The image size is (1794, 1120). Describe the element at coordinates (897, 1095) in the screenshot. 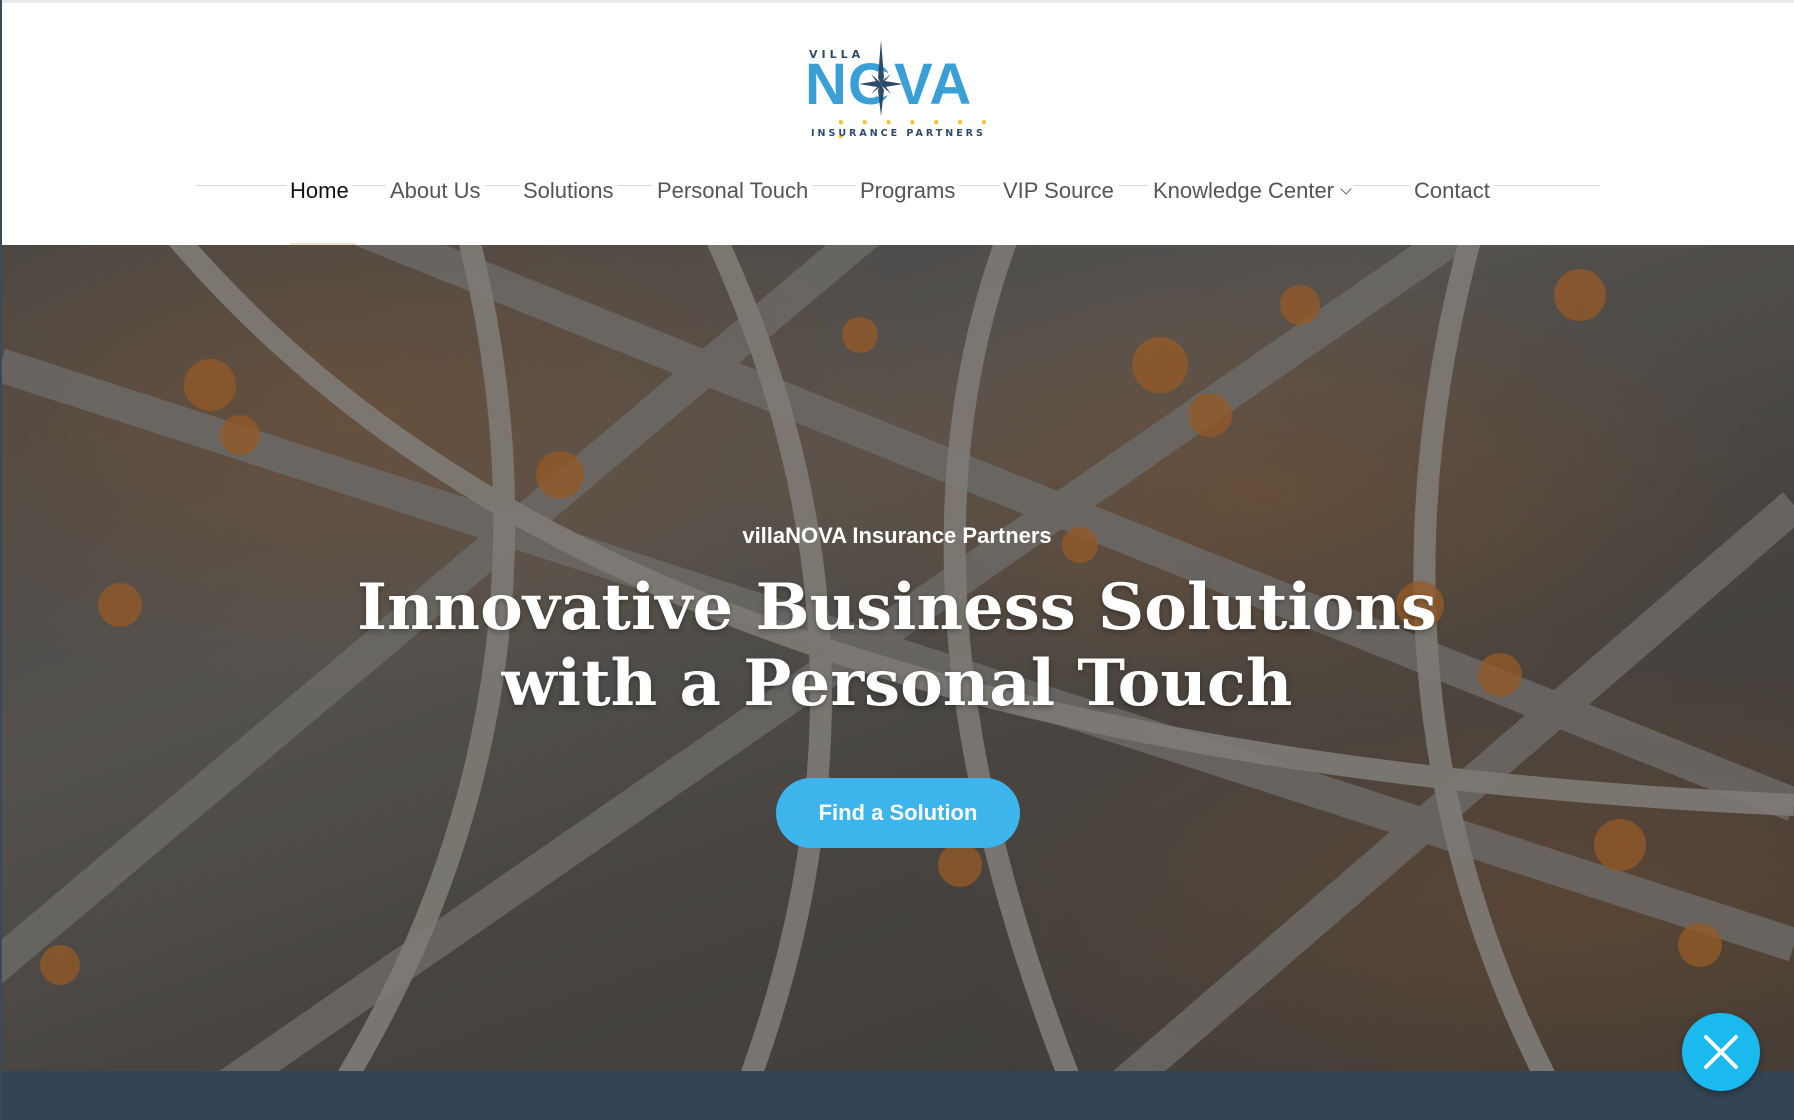

I see `footer-band` at that location.